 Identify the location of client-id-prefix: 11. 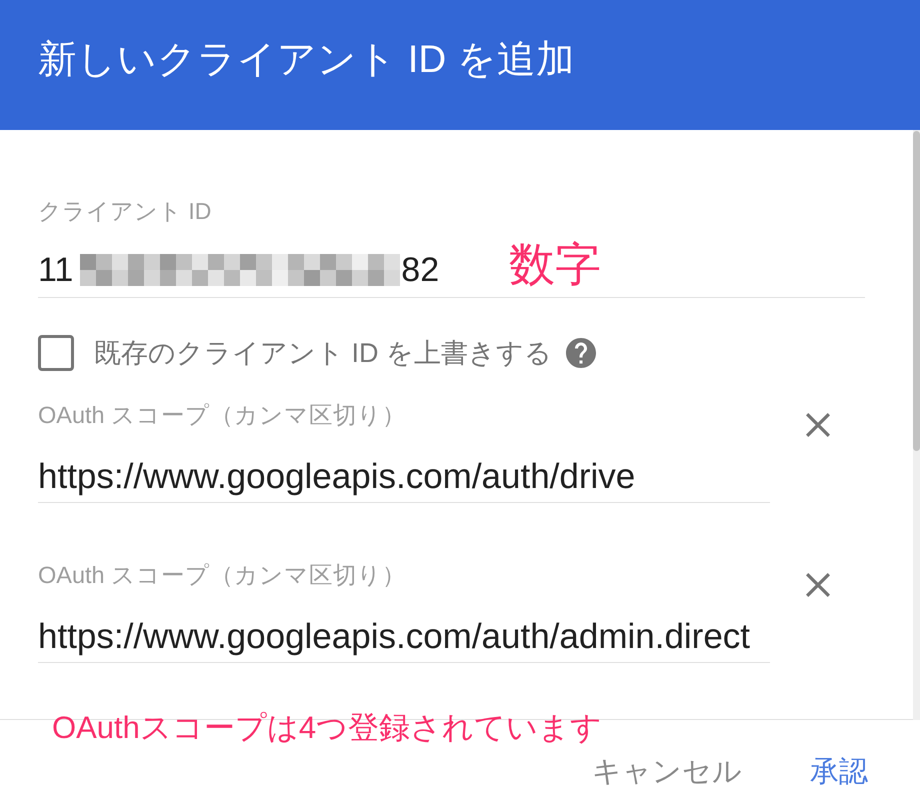
(56, 270).